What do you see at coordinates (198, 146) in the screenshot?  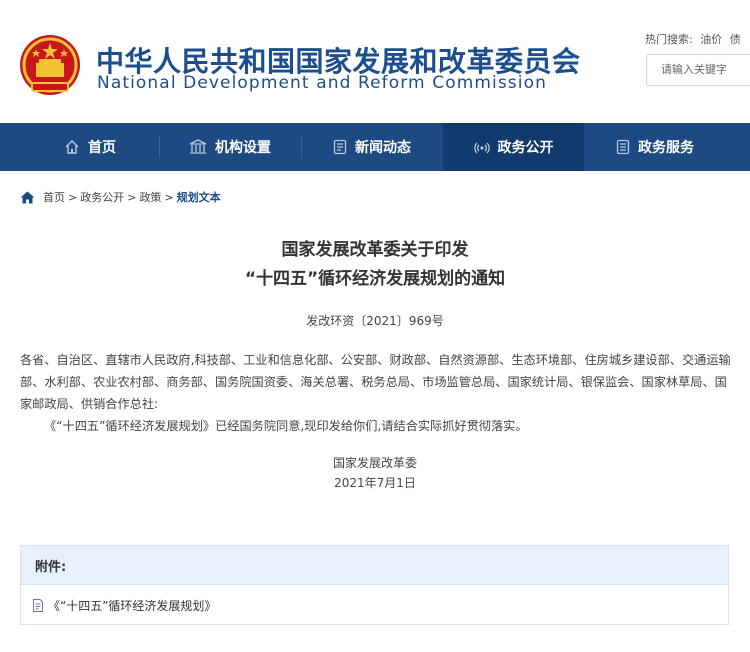 I see `institution-icon` at bounding box center [198, 146].